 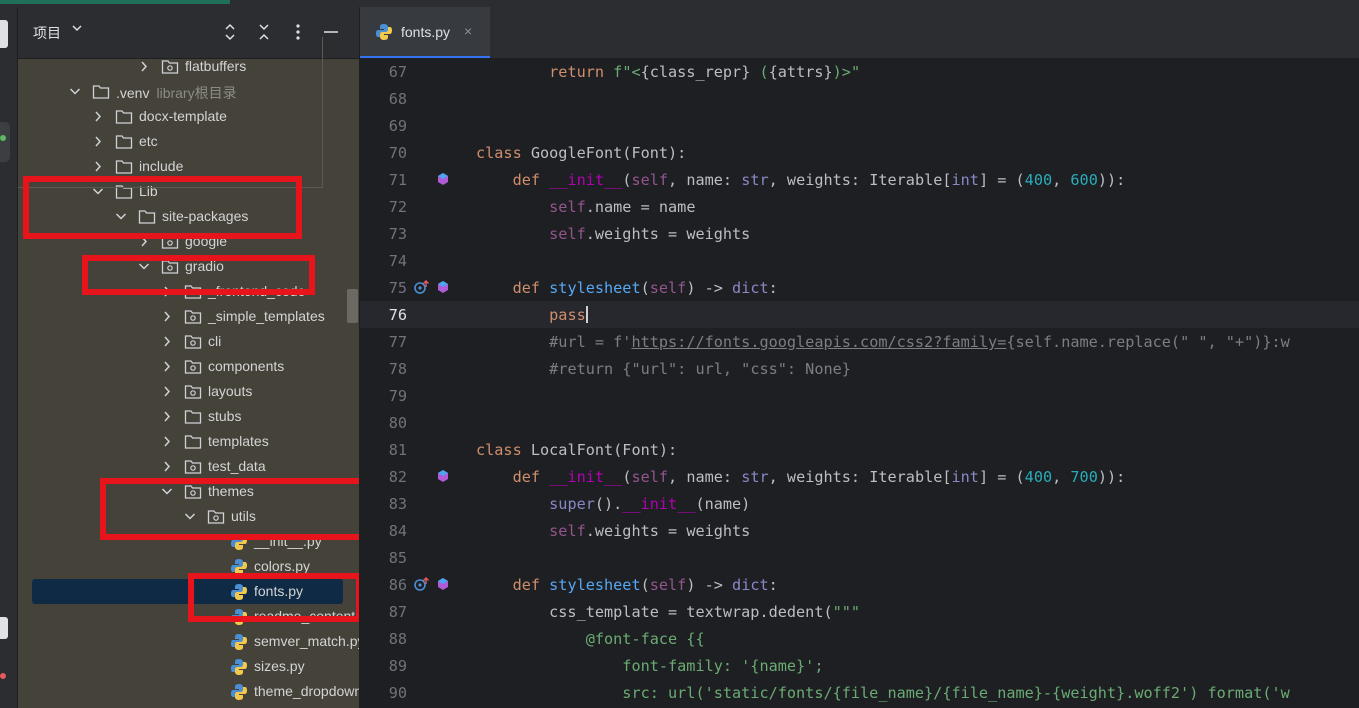 What do you see at coordinates (859, 260) in the screenshot?
I see `code-line: 74` at bounding box center [859, 260].